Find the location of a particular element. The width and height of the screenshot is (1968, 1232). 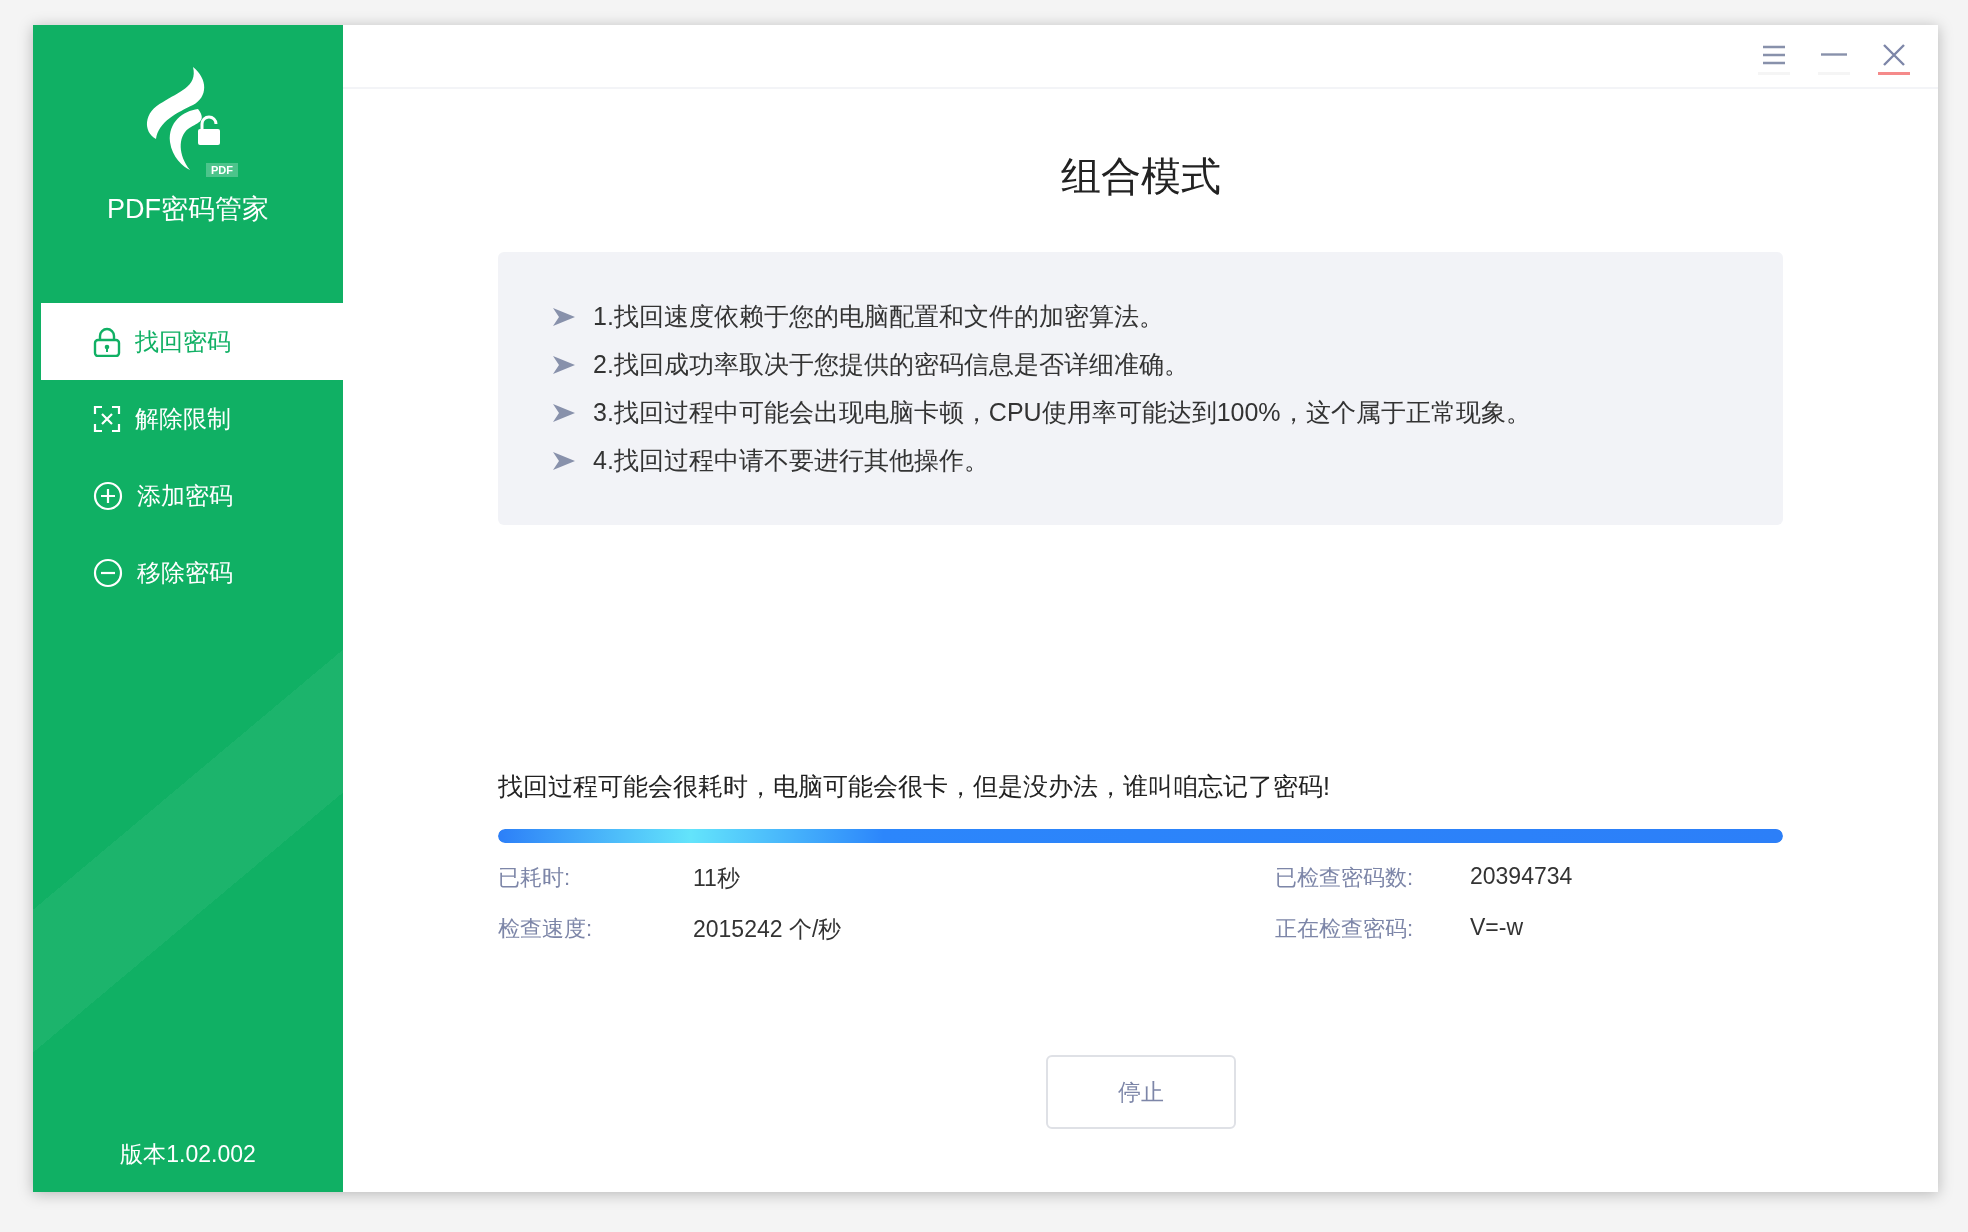

stat-label: 检查速度: is located at coordinates (546, 929).